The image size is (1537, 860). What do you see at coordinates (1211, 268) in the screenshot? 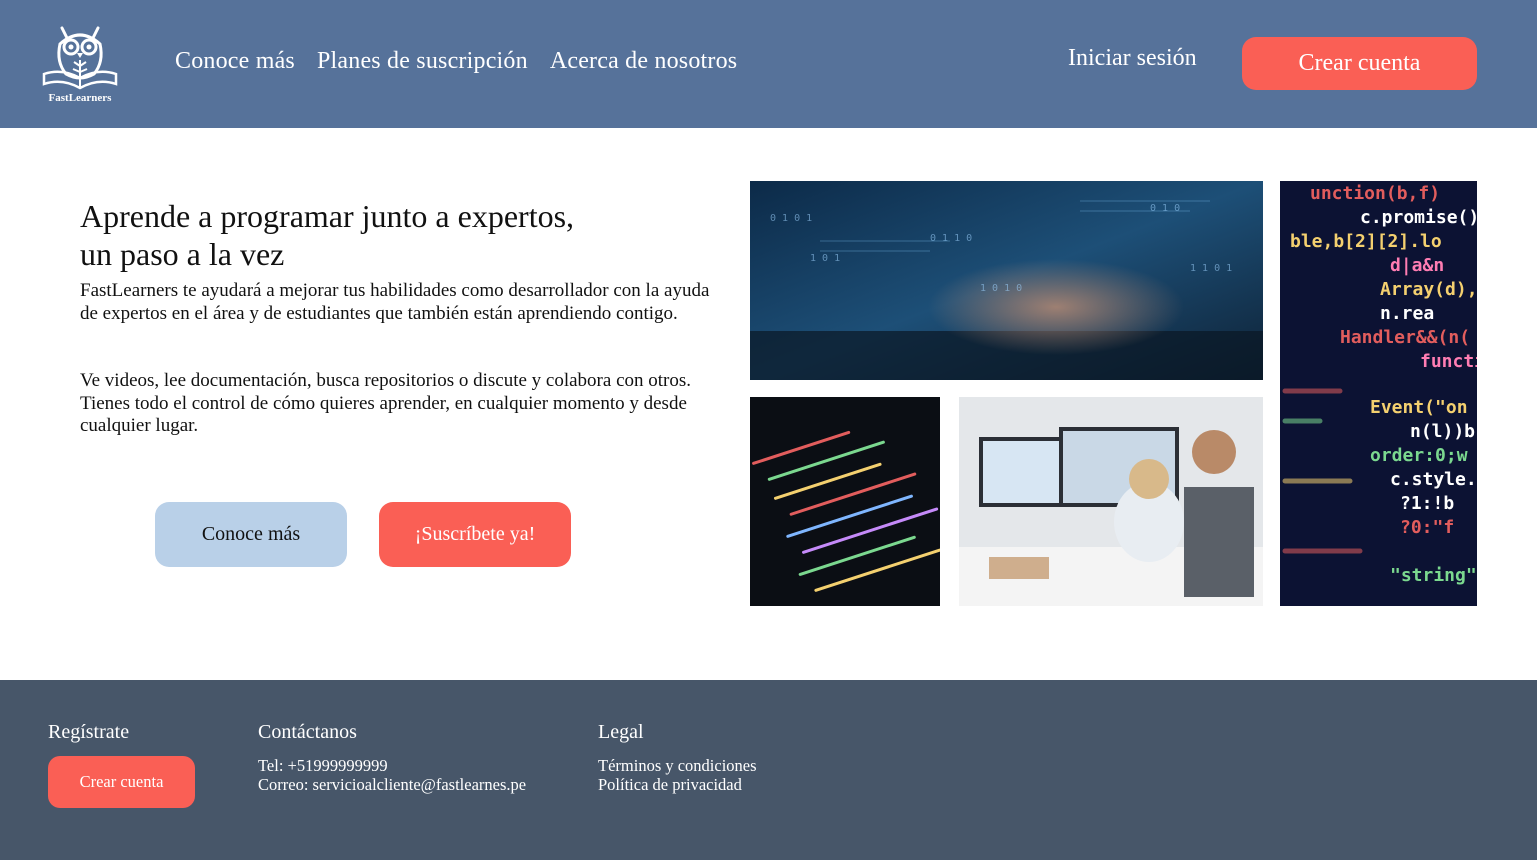
I see `svg-text: 1 1 0 1` at bounding box center [1211, 268].